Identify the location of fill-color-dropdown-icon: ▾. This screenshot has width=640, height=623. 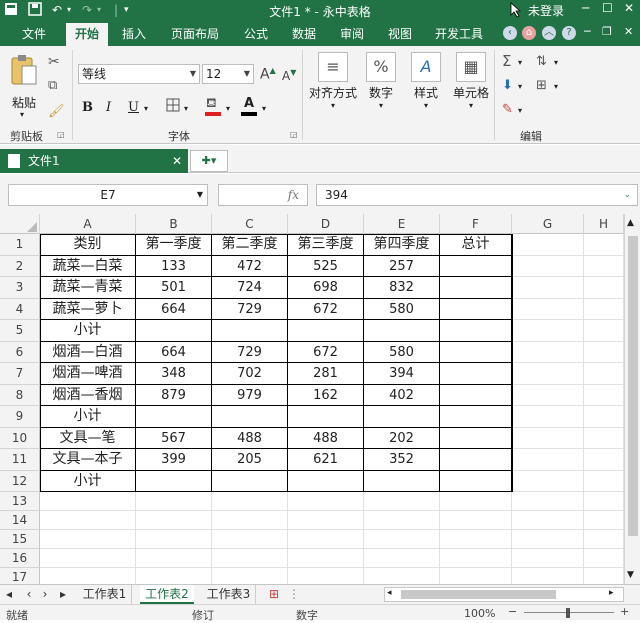
(228, 108).